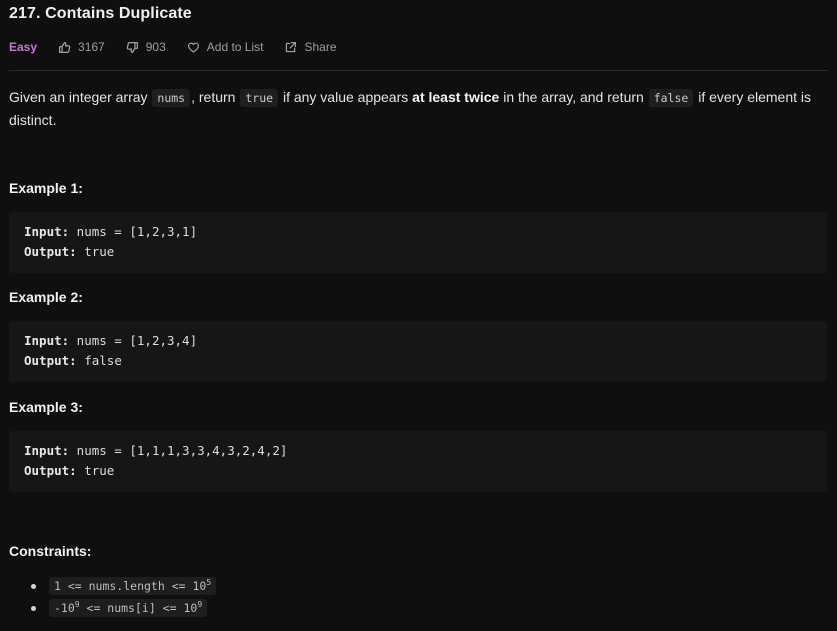 Image resolution: width=837 pixels, height=631 pixels. What do you see at coordinates (80, 97) in the screenshot?
I see `description-text-1: Given an integer array` at bounding box center [80, 97].